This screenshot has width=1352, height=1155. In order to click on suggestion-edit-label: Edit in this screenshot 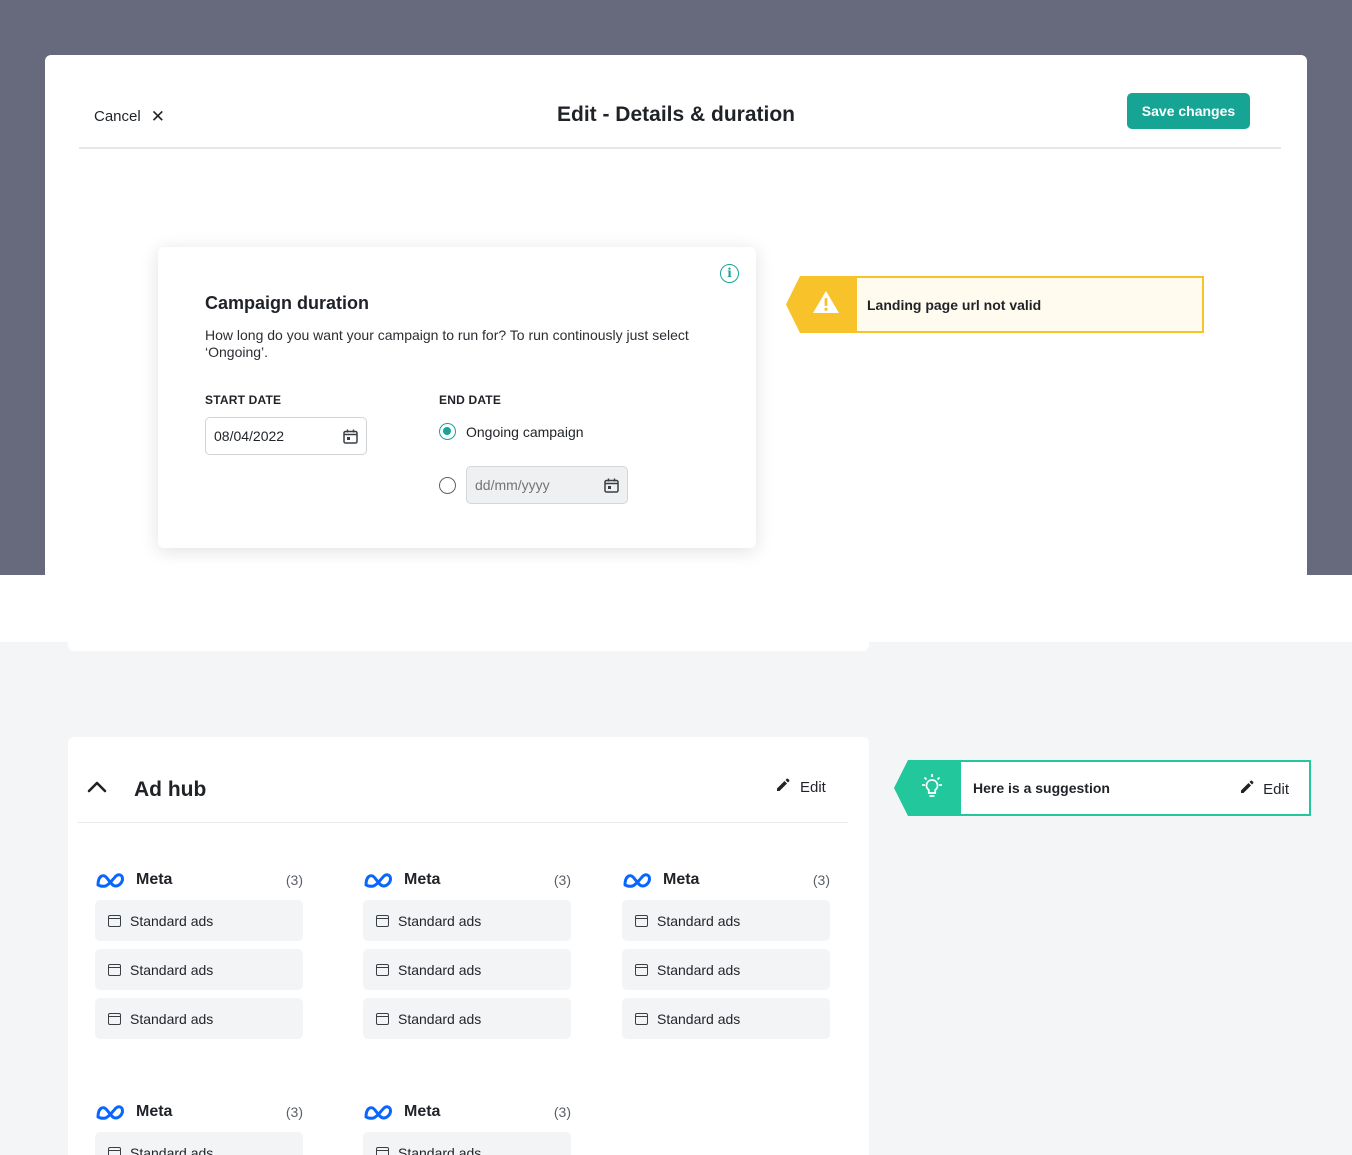, I will do `click(1276, 789)`.